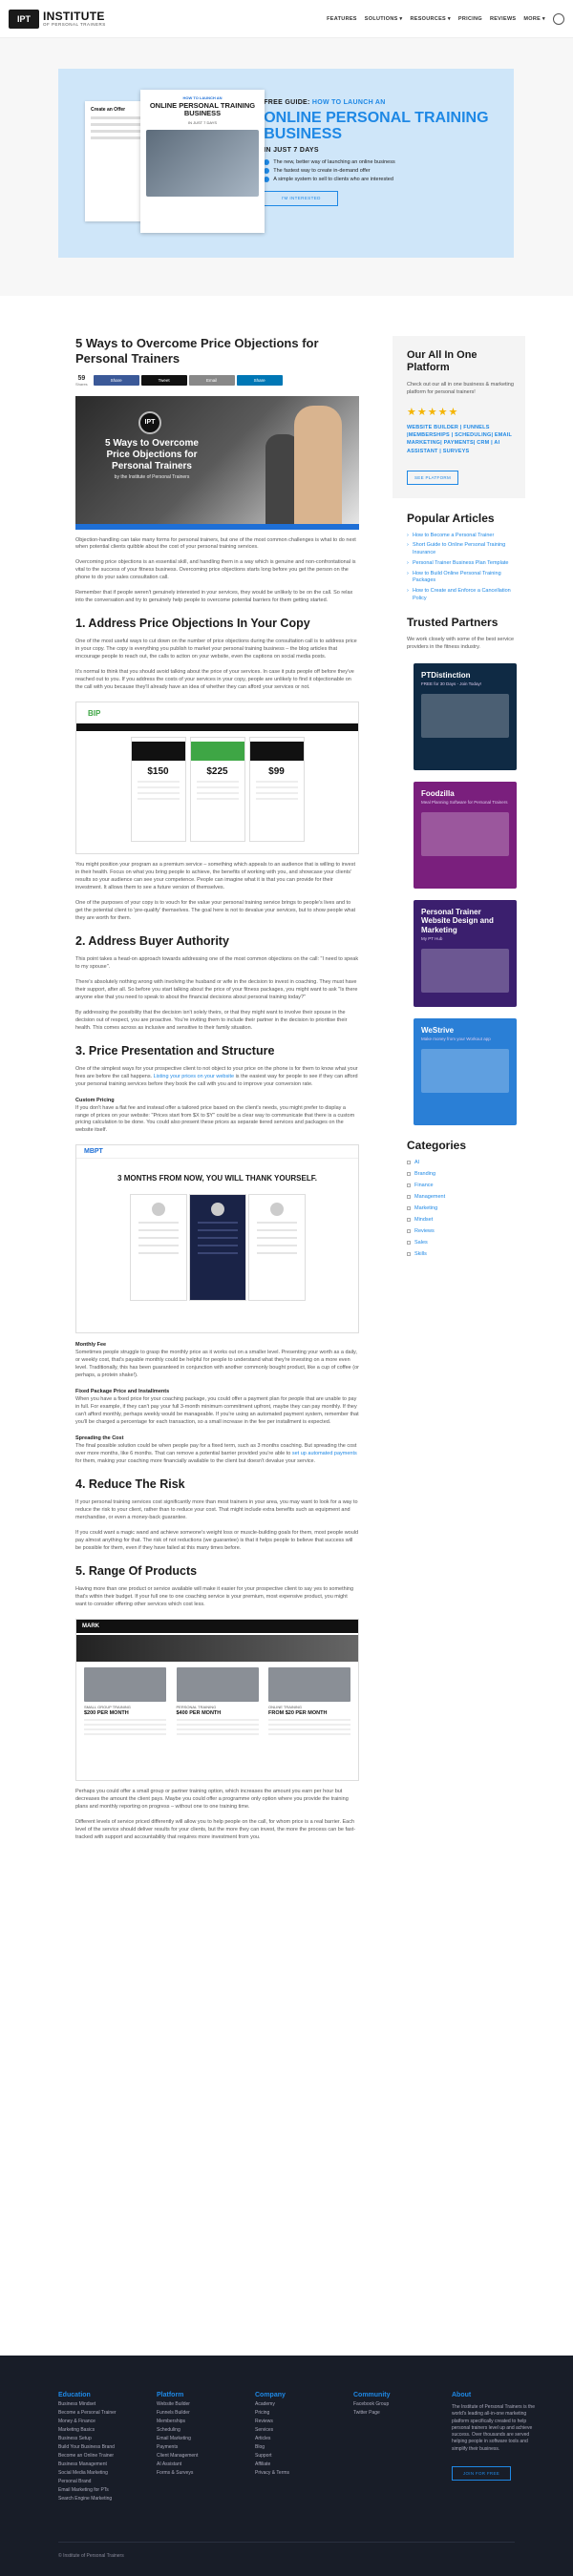 The width and height of the screenshot is (573, 2576). I want to click on footer-link: Build Your Business Brand, so click(107, 2447).